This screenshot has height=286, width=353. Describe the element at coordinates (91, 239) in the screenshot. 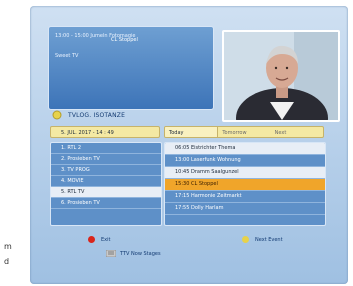

I see `red-button-icon` at that location.